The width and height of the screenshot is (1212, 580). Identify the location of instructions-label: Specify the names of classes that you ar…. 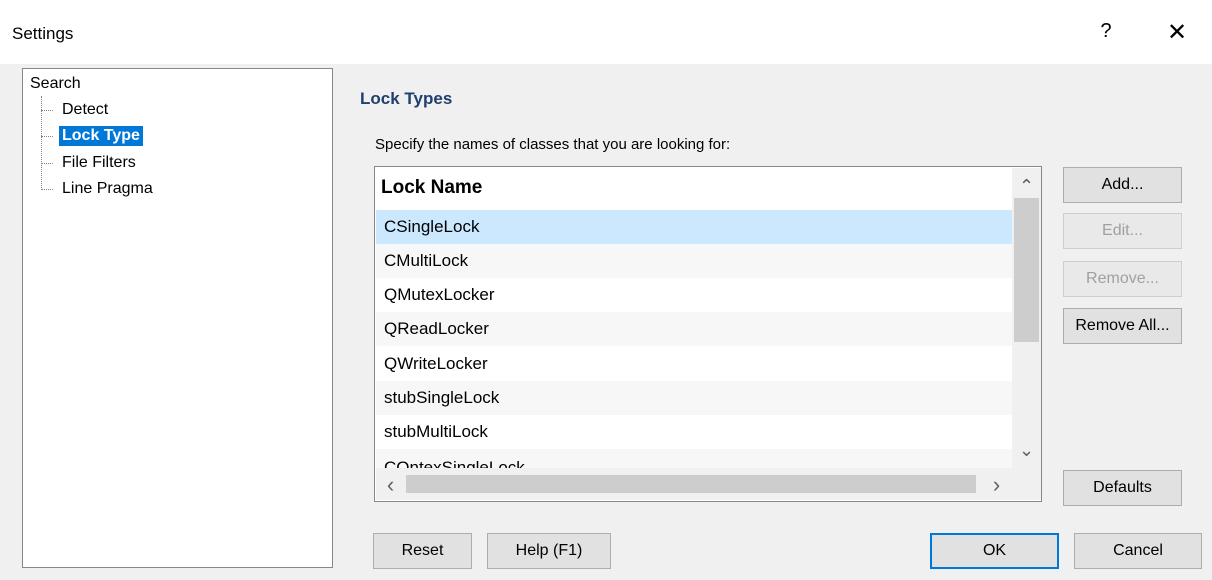
(553, 144).